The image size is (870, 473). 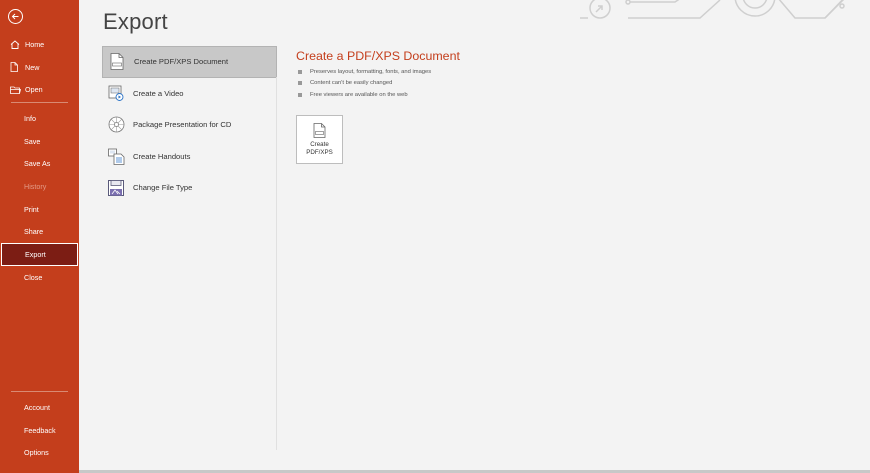 What do you see at coordinates (39, 209) in the screenshot?
I see `sidebar-item-print: Print` at bounding box center [39, 209].